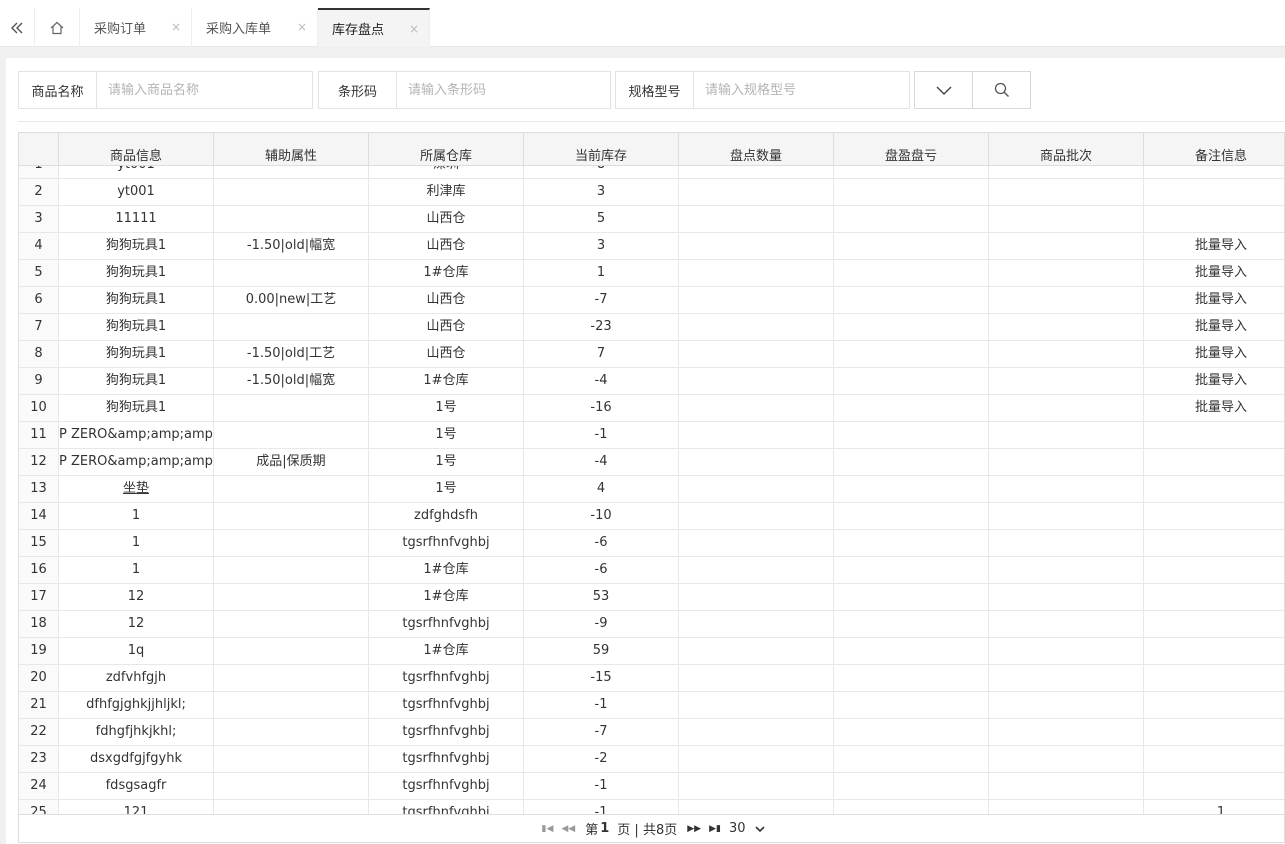 The height and width of the screenshot is (844, 1285). Describe the element at coordinates (601, 149) in the screenshot. I see `header-current-stock: 当前库存` at that location.